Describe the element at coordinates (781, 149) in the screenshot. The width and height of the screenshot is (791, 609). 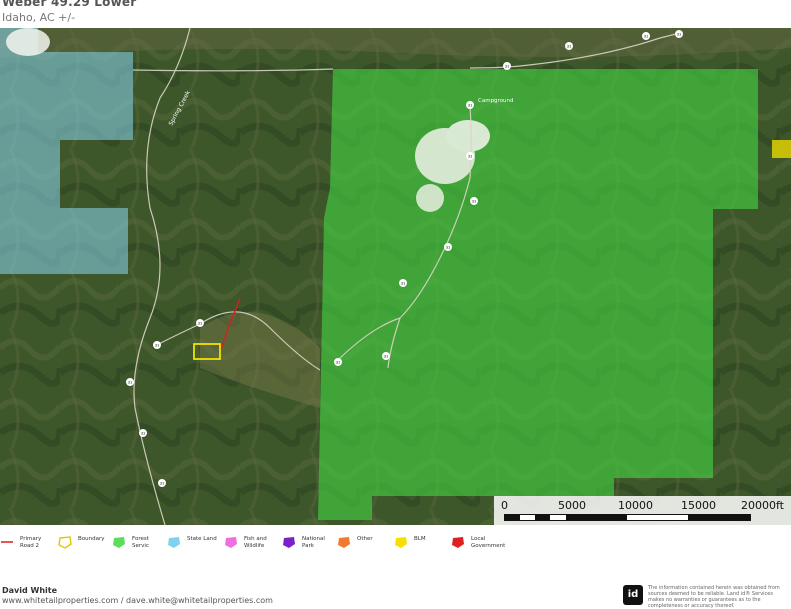
I see `blm-parcel` at that location.